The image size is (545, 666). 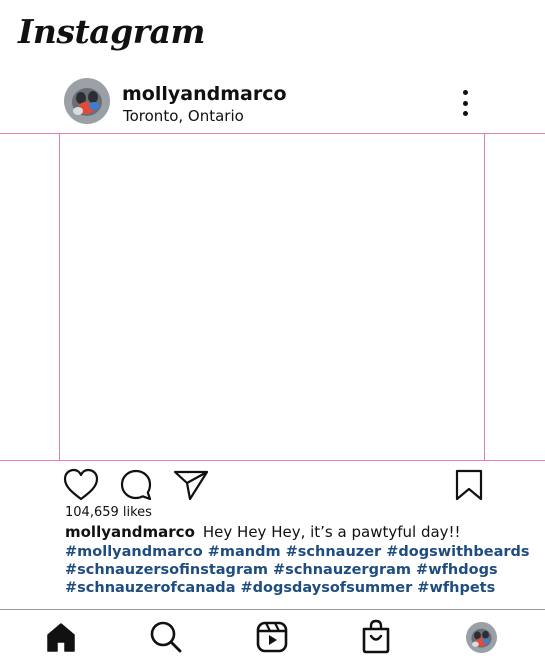 I want to click on post-avatar, so click(x=87, y=101).